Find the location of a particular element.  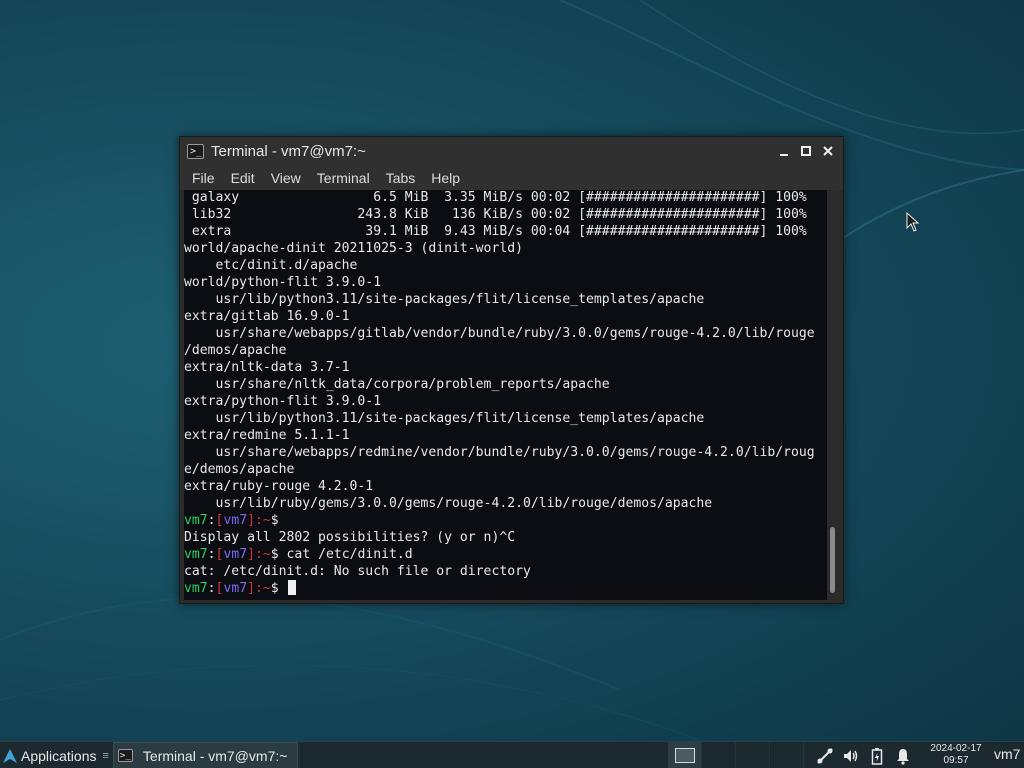

close-icon is located at coordinates (828, 151).